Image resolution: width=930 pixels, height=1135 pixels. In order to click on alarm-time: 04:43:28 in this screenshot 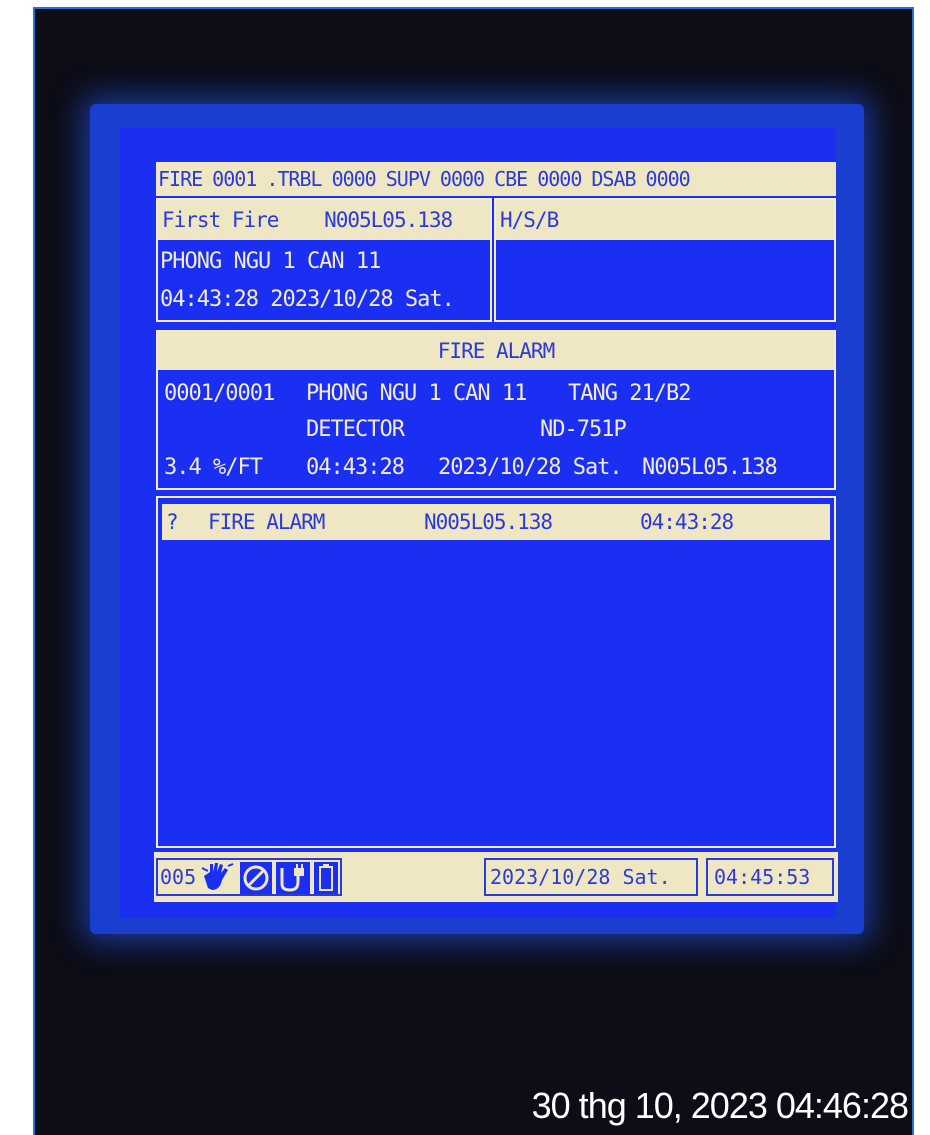, I will do `click(355, 467)`.